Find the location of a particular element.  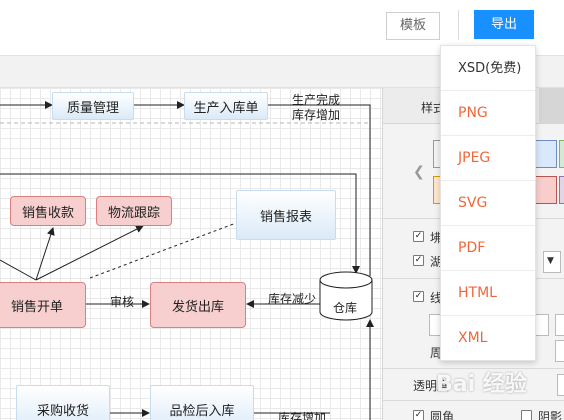

export-png-item: PNG is located at coordinates (488, 113).